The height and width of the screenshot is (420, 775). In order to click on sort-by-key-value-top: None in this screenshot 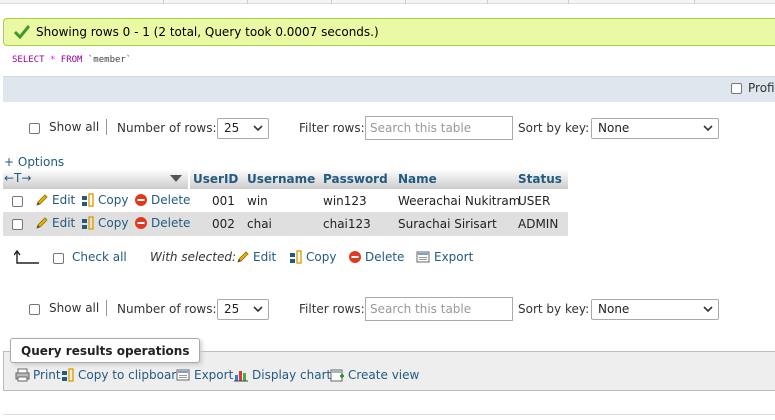, I will do `click(614, 128)`.